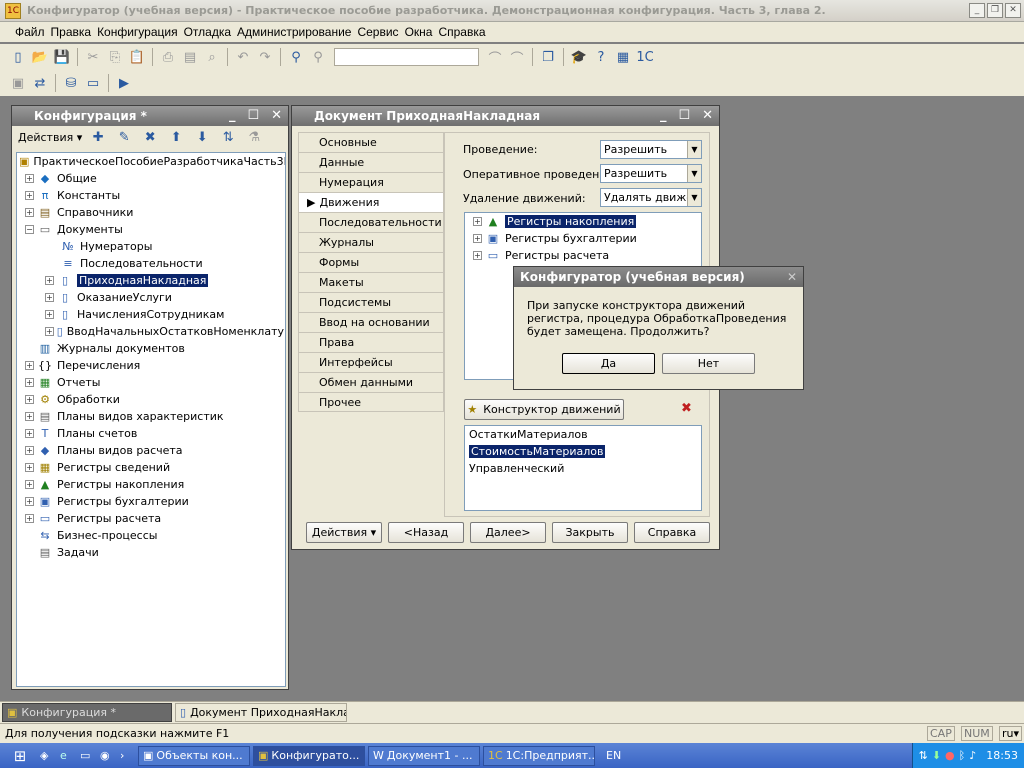 The height and width of the screenshot is (768, 1024). What do you see at coordinates (608, 363) in the screenshot?
I see `yes-button: Да` at bounding box center [608, 363].